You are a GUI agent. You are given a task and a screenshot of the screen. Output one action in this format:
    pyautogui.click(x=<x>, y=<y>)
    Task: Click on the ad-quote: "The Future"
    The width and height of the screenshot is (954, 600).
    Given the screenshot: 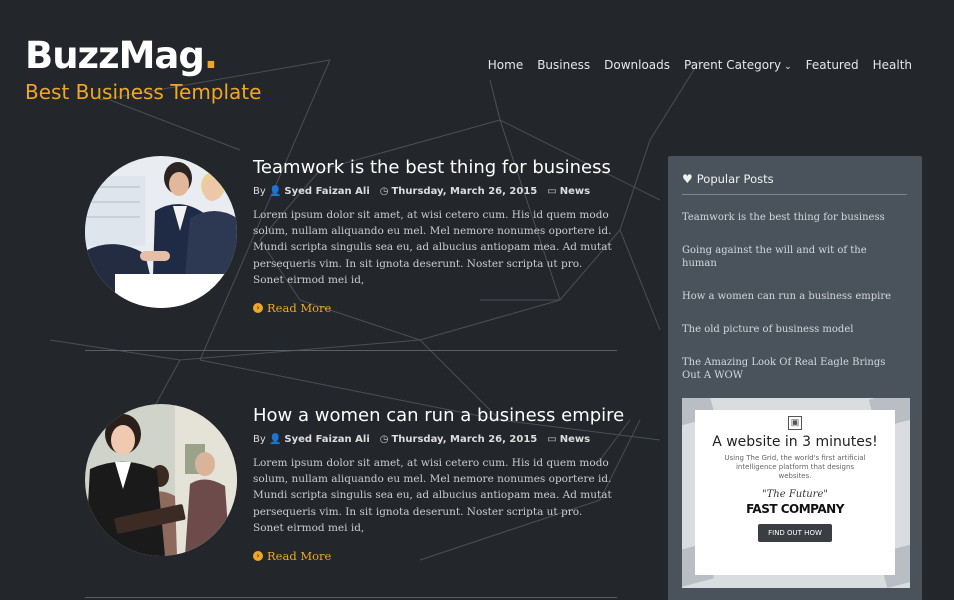 What is the action you would take?
    pyautogui.click(x=795, y=494)
    